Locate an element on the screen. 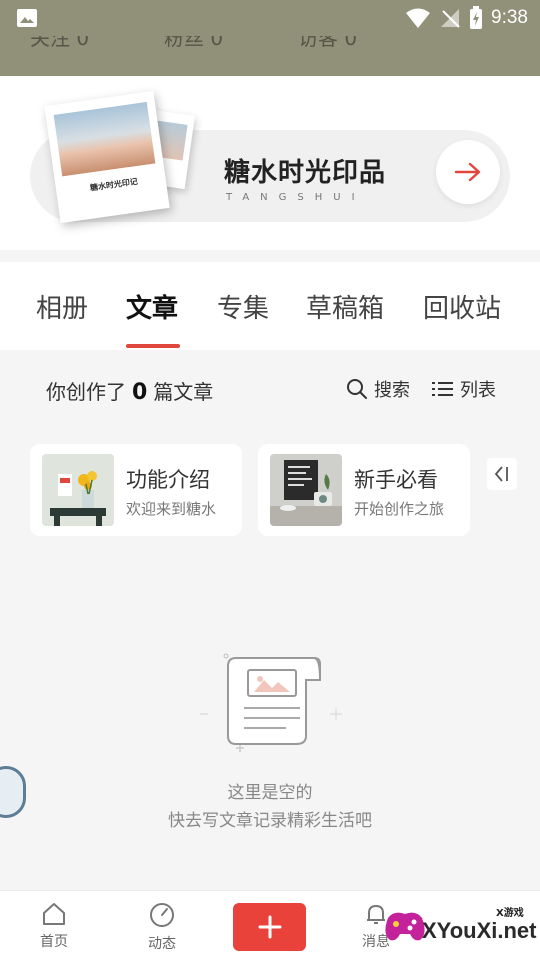  list-view-button: 列表 is located at coordinates (464, 389).